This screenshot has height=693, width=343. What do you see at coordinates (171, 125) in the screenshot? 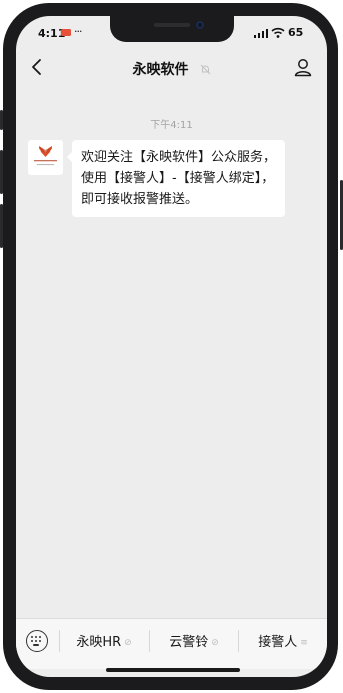
I see `message-timestamp: 下午4:11` at bounding box center [171, 125].